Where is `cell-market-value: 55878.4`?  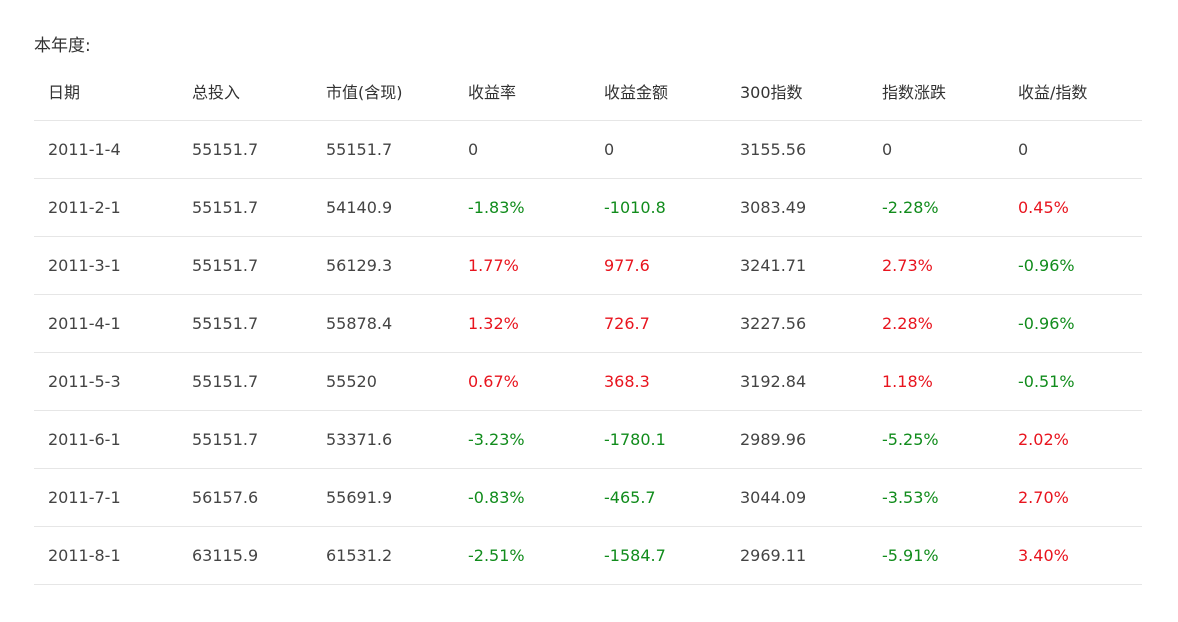 cell-market-value: 55878.4 is located at coordinates (383, 323).